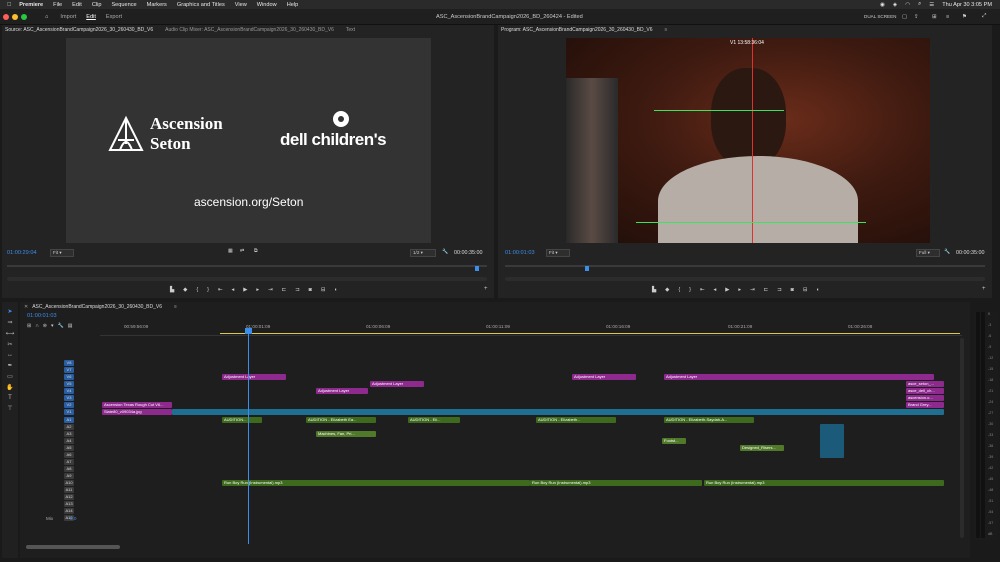 The height and width of the screenshot is (562, 1000). I want to click on timeline-playhead-handle, so click(248, 331).